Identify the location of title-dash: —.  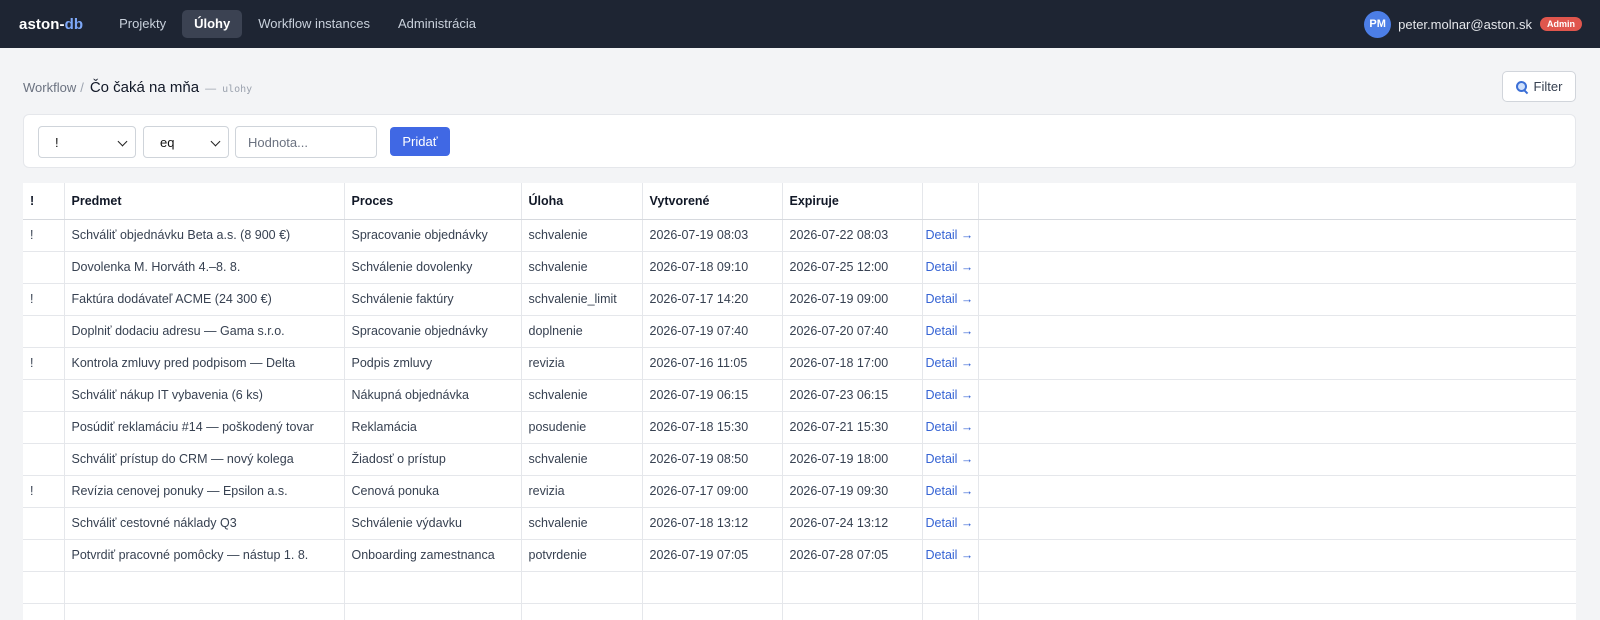
(211, 89).